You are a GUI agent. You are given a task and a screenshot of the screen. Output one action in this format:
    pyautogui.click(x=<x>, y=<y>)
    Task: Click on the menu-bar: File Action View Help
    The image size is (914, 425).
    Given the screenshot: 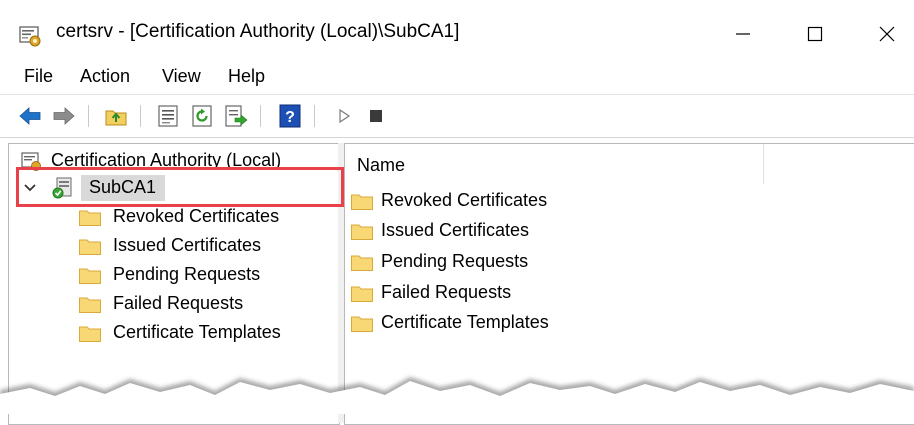 What is the action you would take?
    pyautogui.click(x=457, y=78)
    